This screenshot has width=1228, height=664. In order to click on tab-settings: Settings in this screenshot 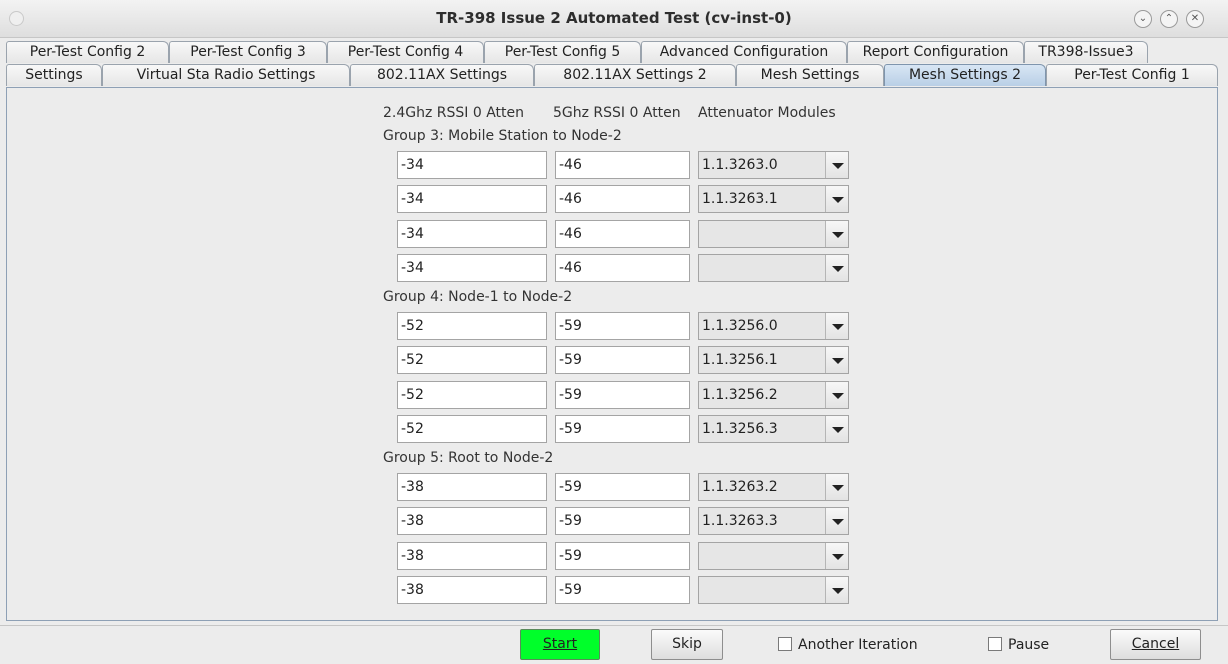, I will do `click(54, 75)`.